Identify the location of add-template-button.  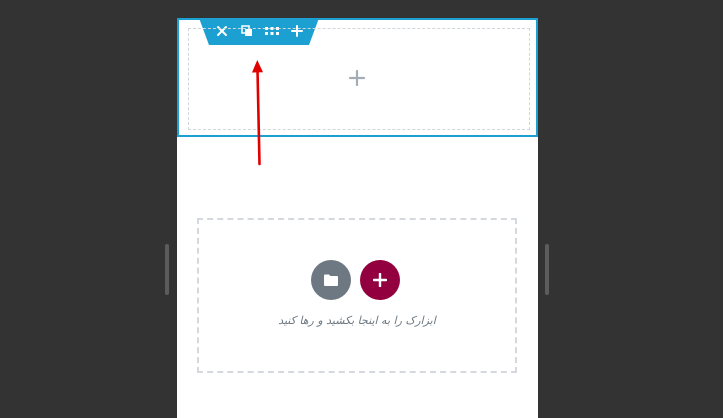
(331, 280).